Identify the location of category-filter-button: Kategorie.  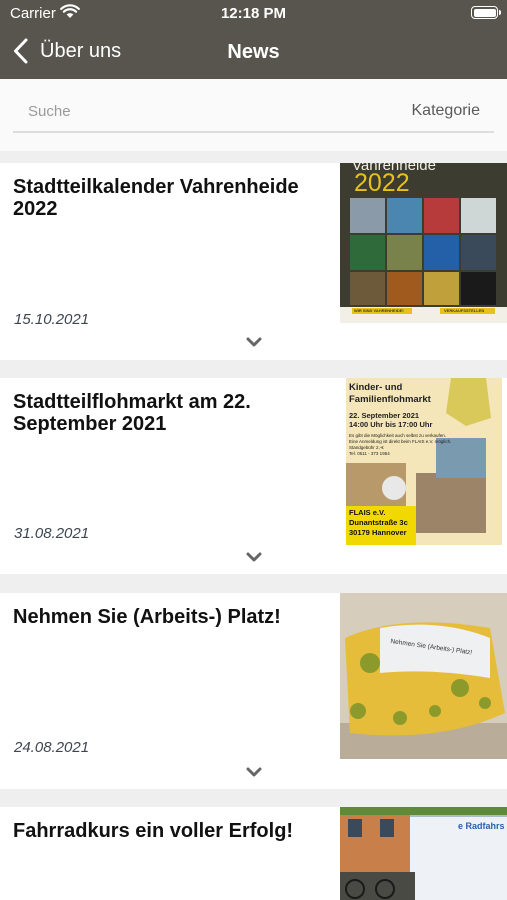
(446, 111).